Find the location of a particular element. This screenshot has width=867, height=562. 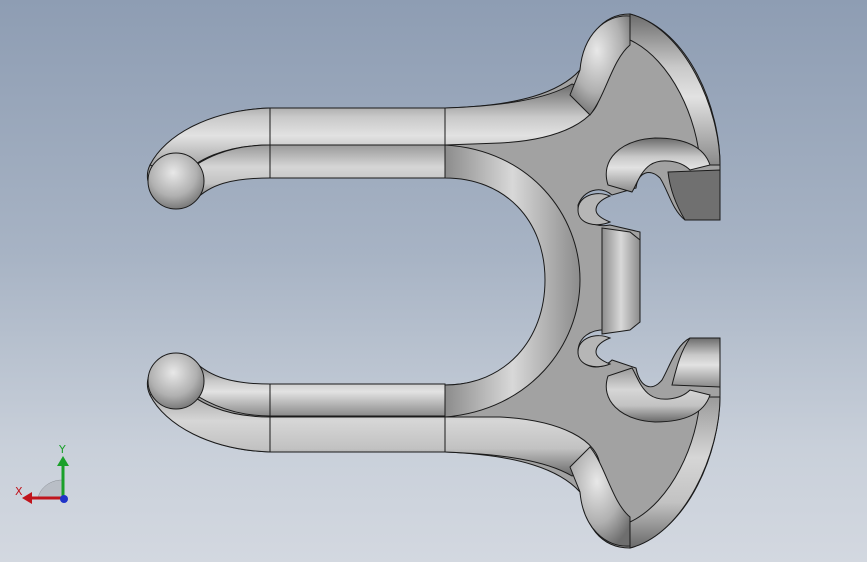

upper-arm-end-cap is located at coordinates (176, 181).